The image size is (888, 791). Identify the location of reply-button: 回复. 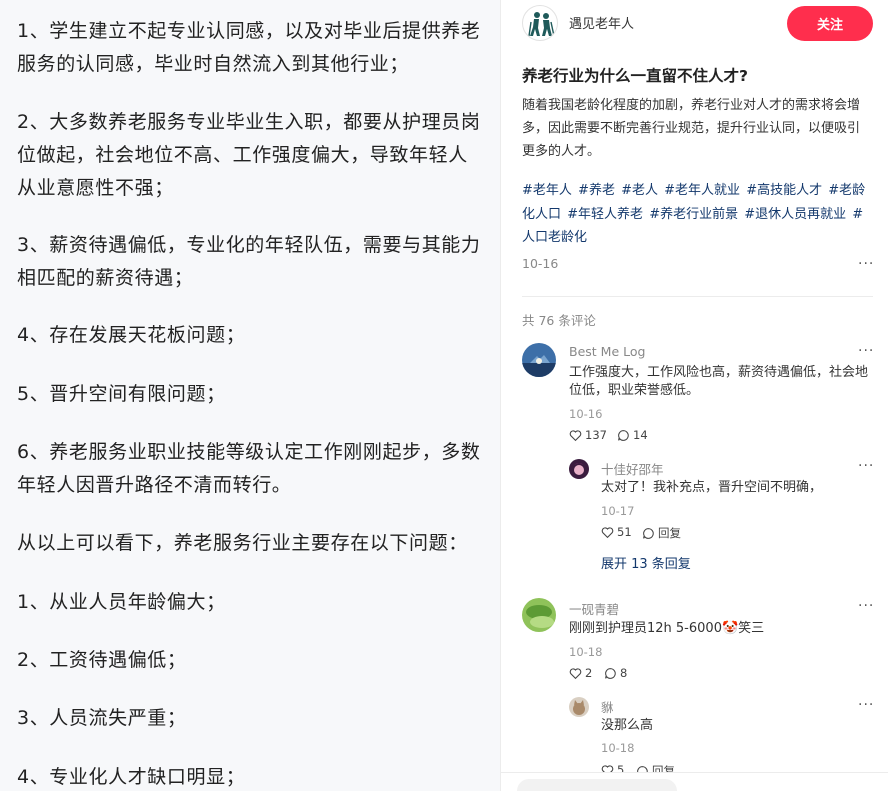
(661, 533).